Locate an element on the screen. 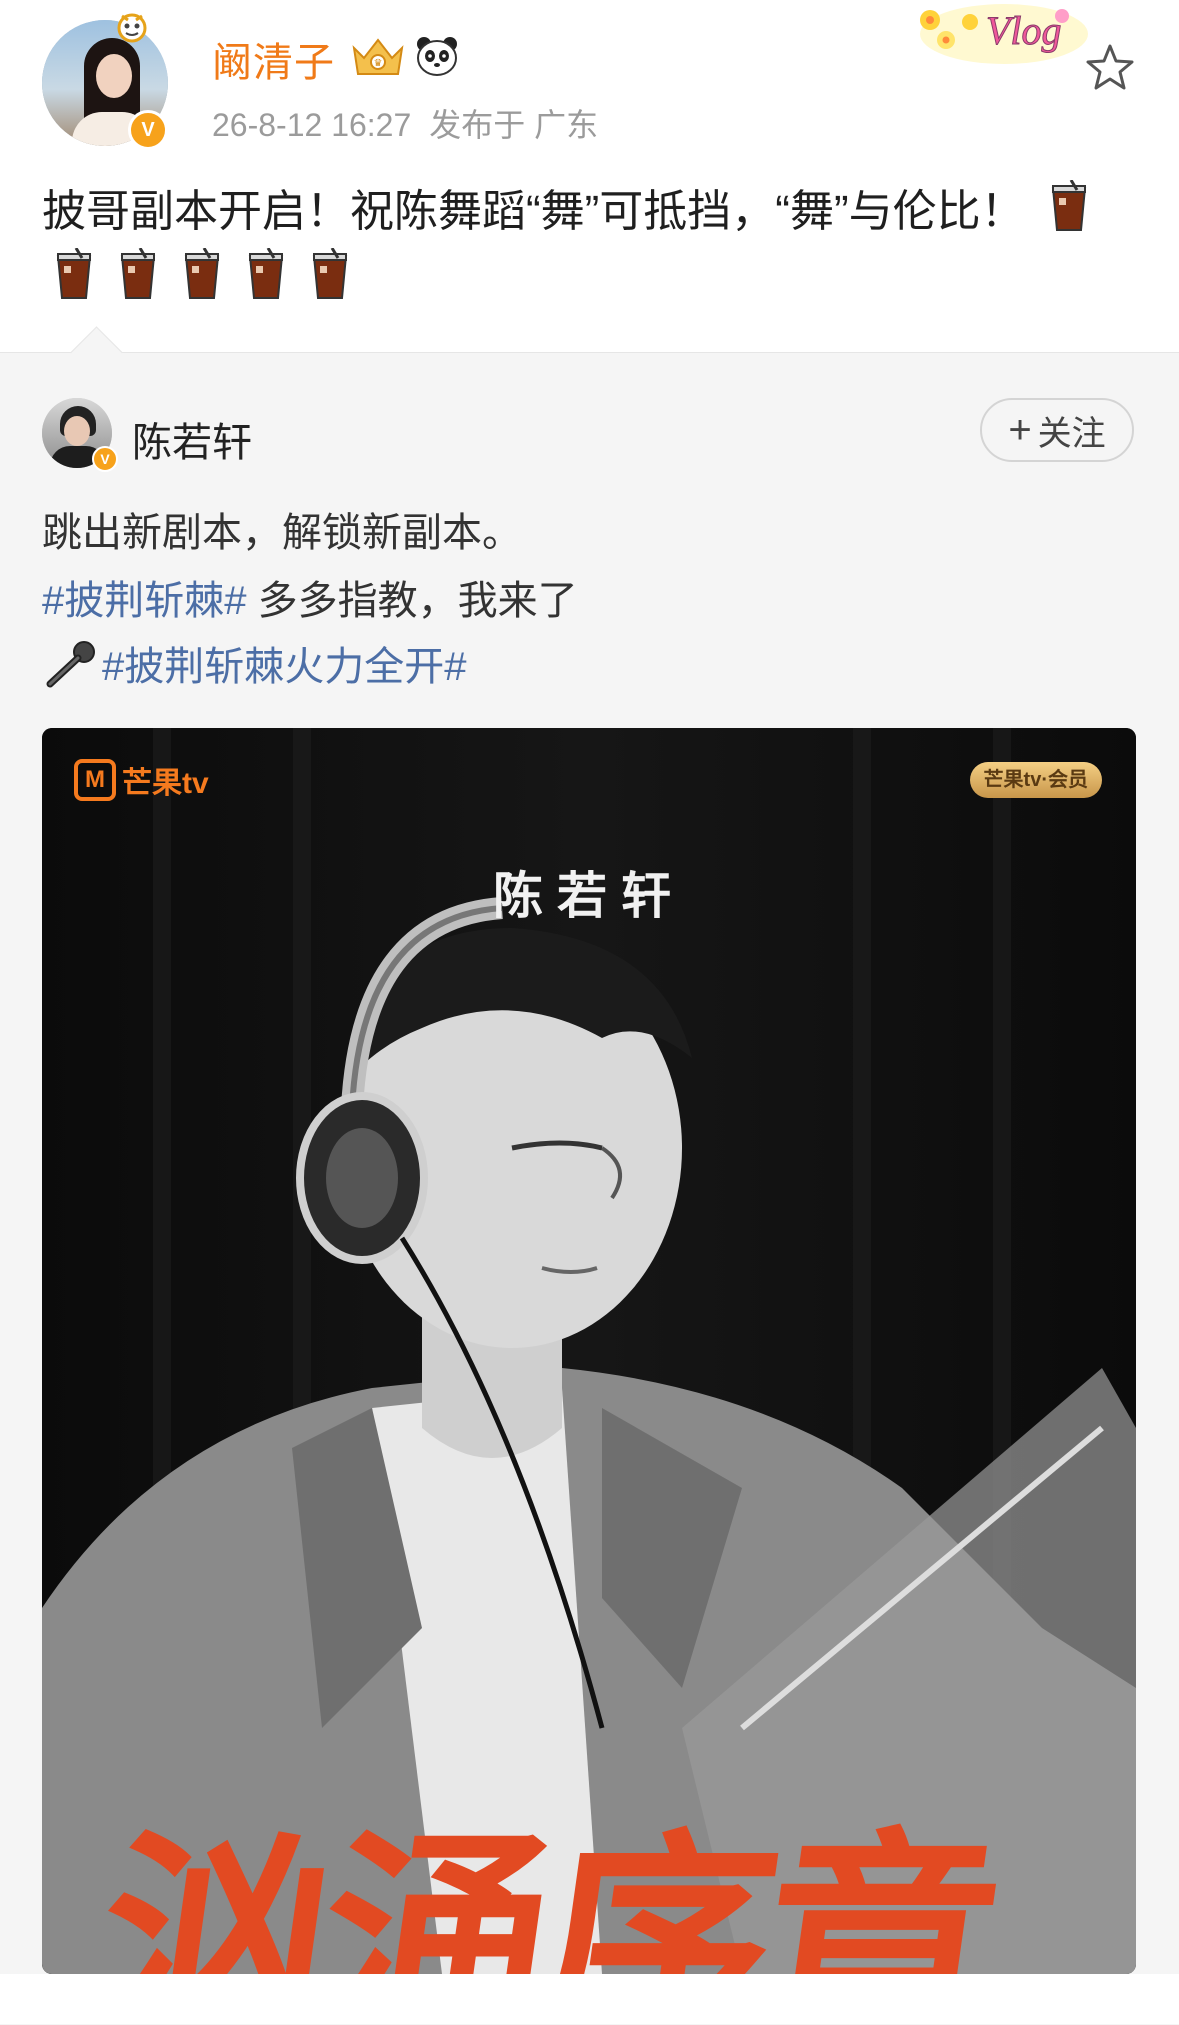  vlog-sticker-icon: Vlog is located at coordinates (1004, 34).